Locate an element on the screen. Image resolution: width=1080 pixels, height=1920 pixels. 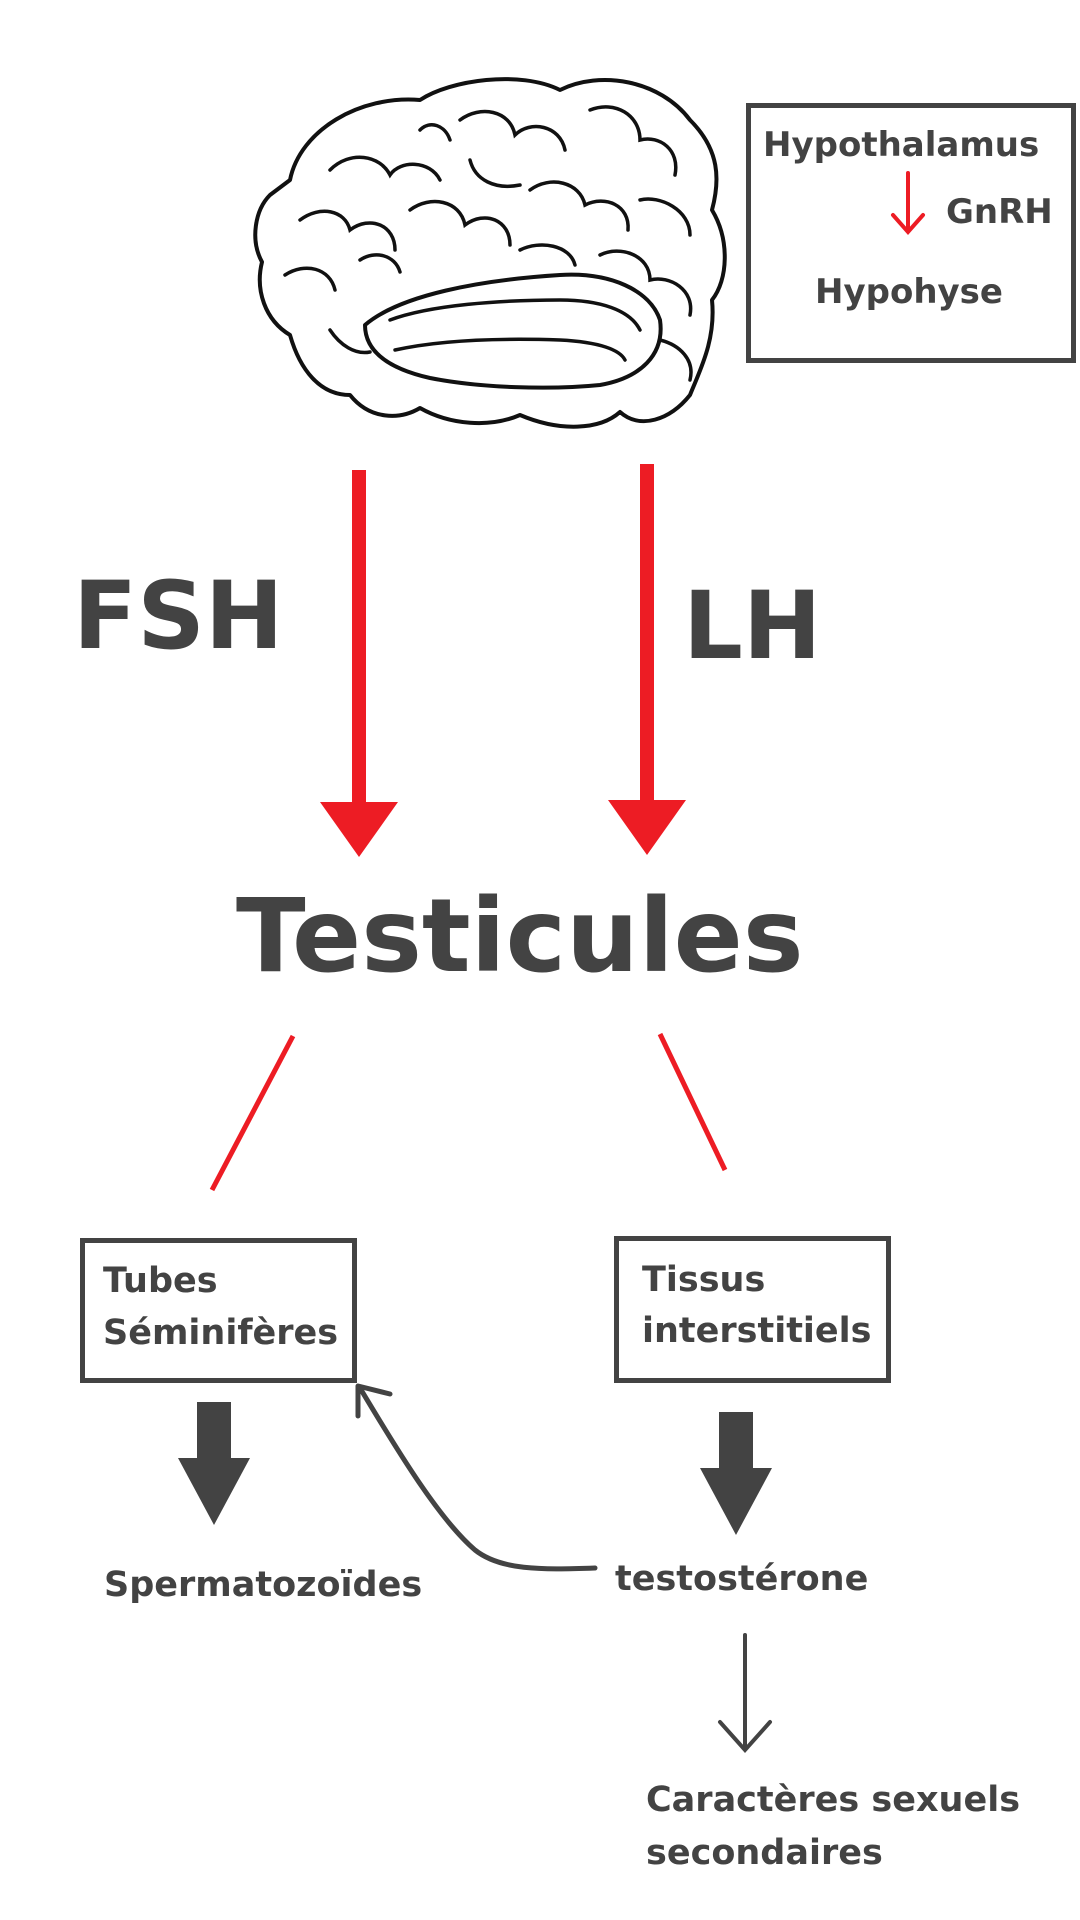
tubes-seminiferes-box is located at coordinates (218, 1310).